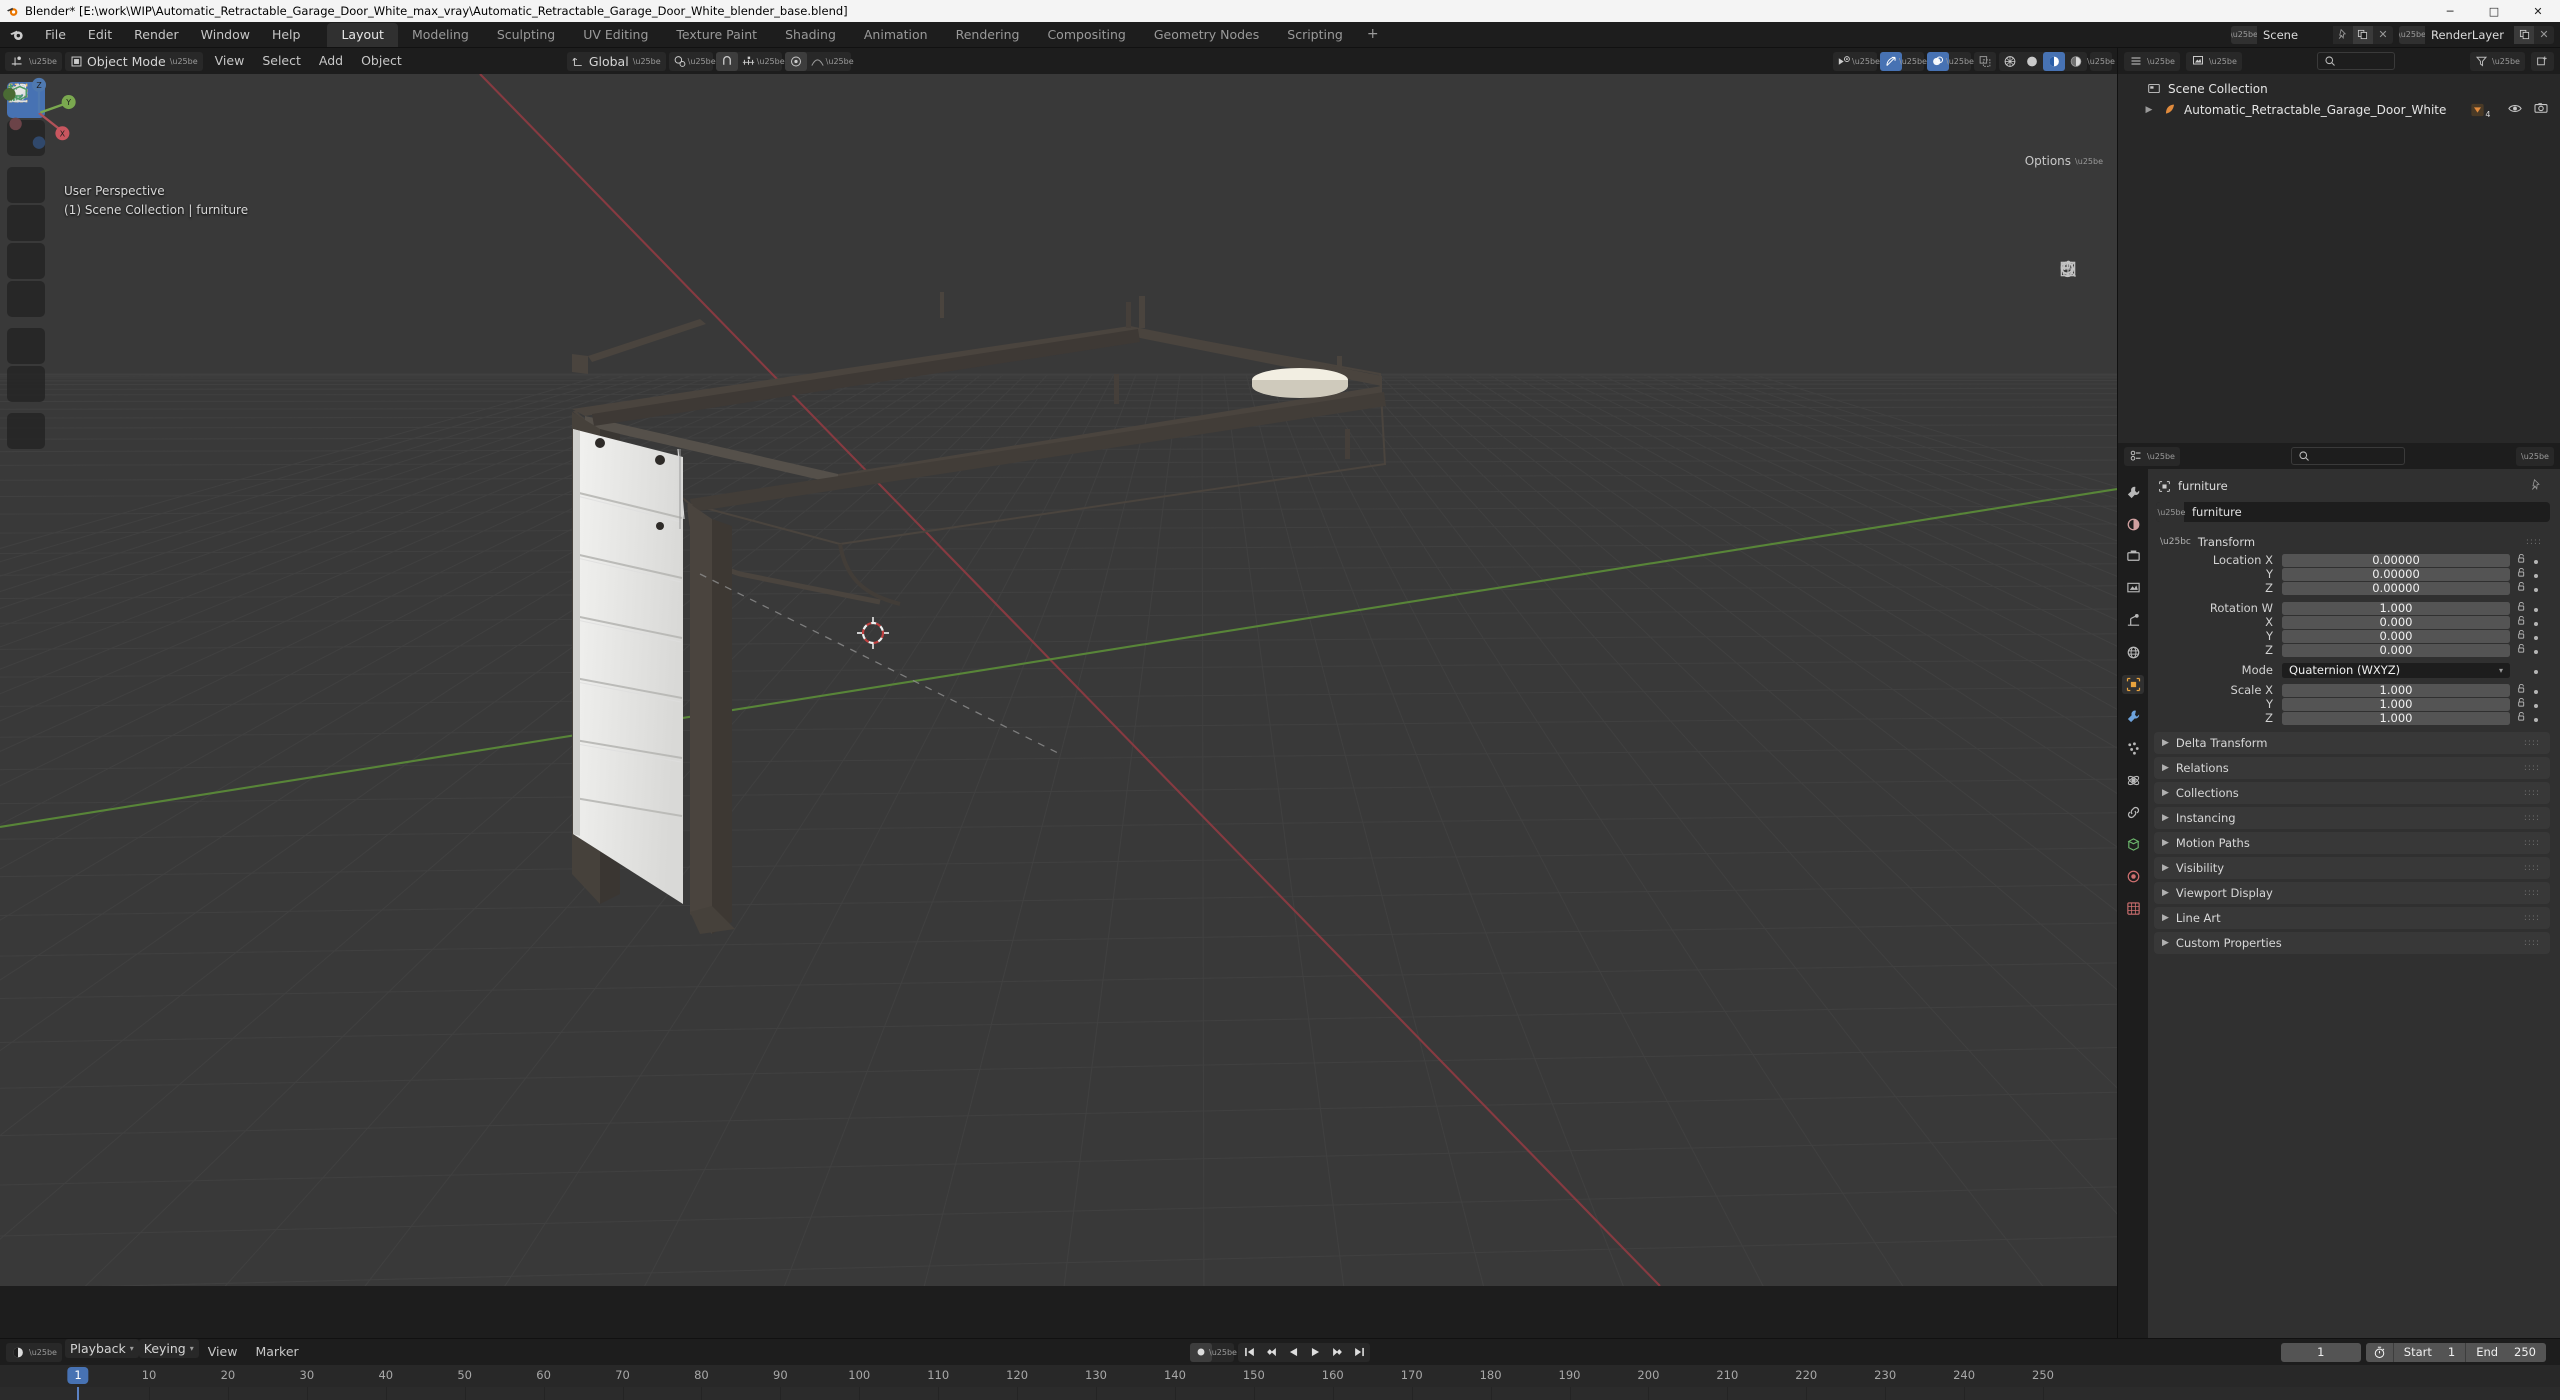  Describe the element at coordinates (2536, 486) in the screenshot. I see `pin-id-icon` at that location.